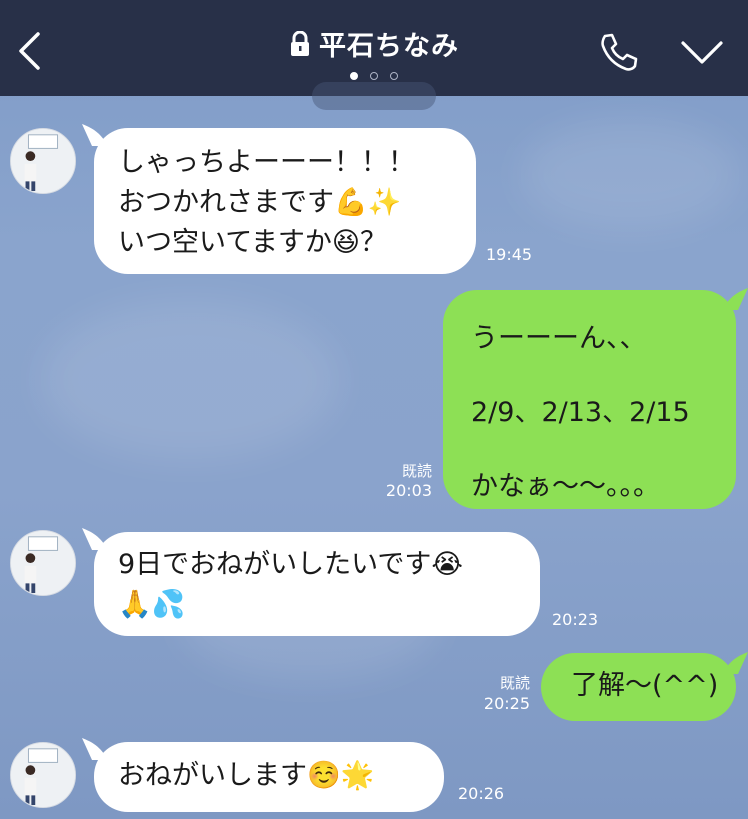 This screenshot has width=748, height=819. I want to click on message-text-line: おねがいします☺️🌟, so click(246, 775).